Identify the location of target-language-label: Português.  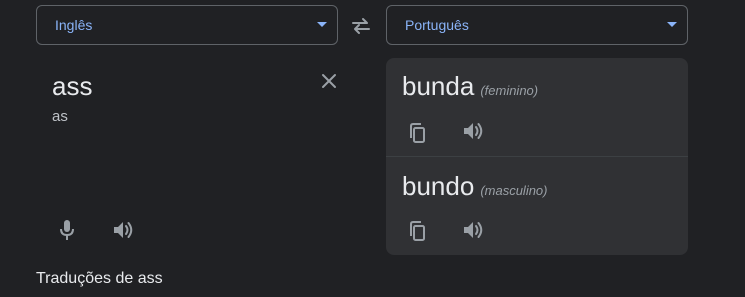
(437, 25).